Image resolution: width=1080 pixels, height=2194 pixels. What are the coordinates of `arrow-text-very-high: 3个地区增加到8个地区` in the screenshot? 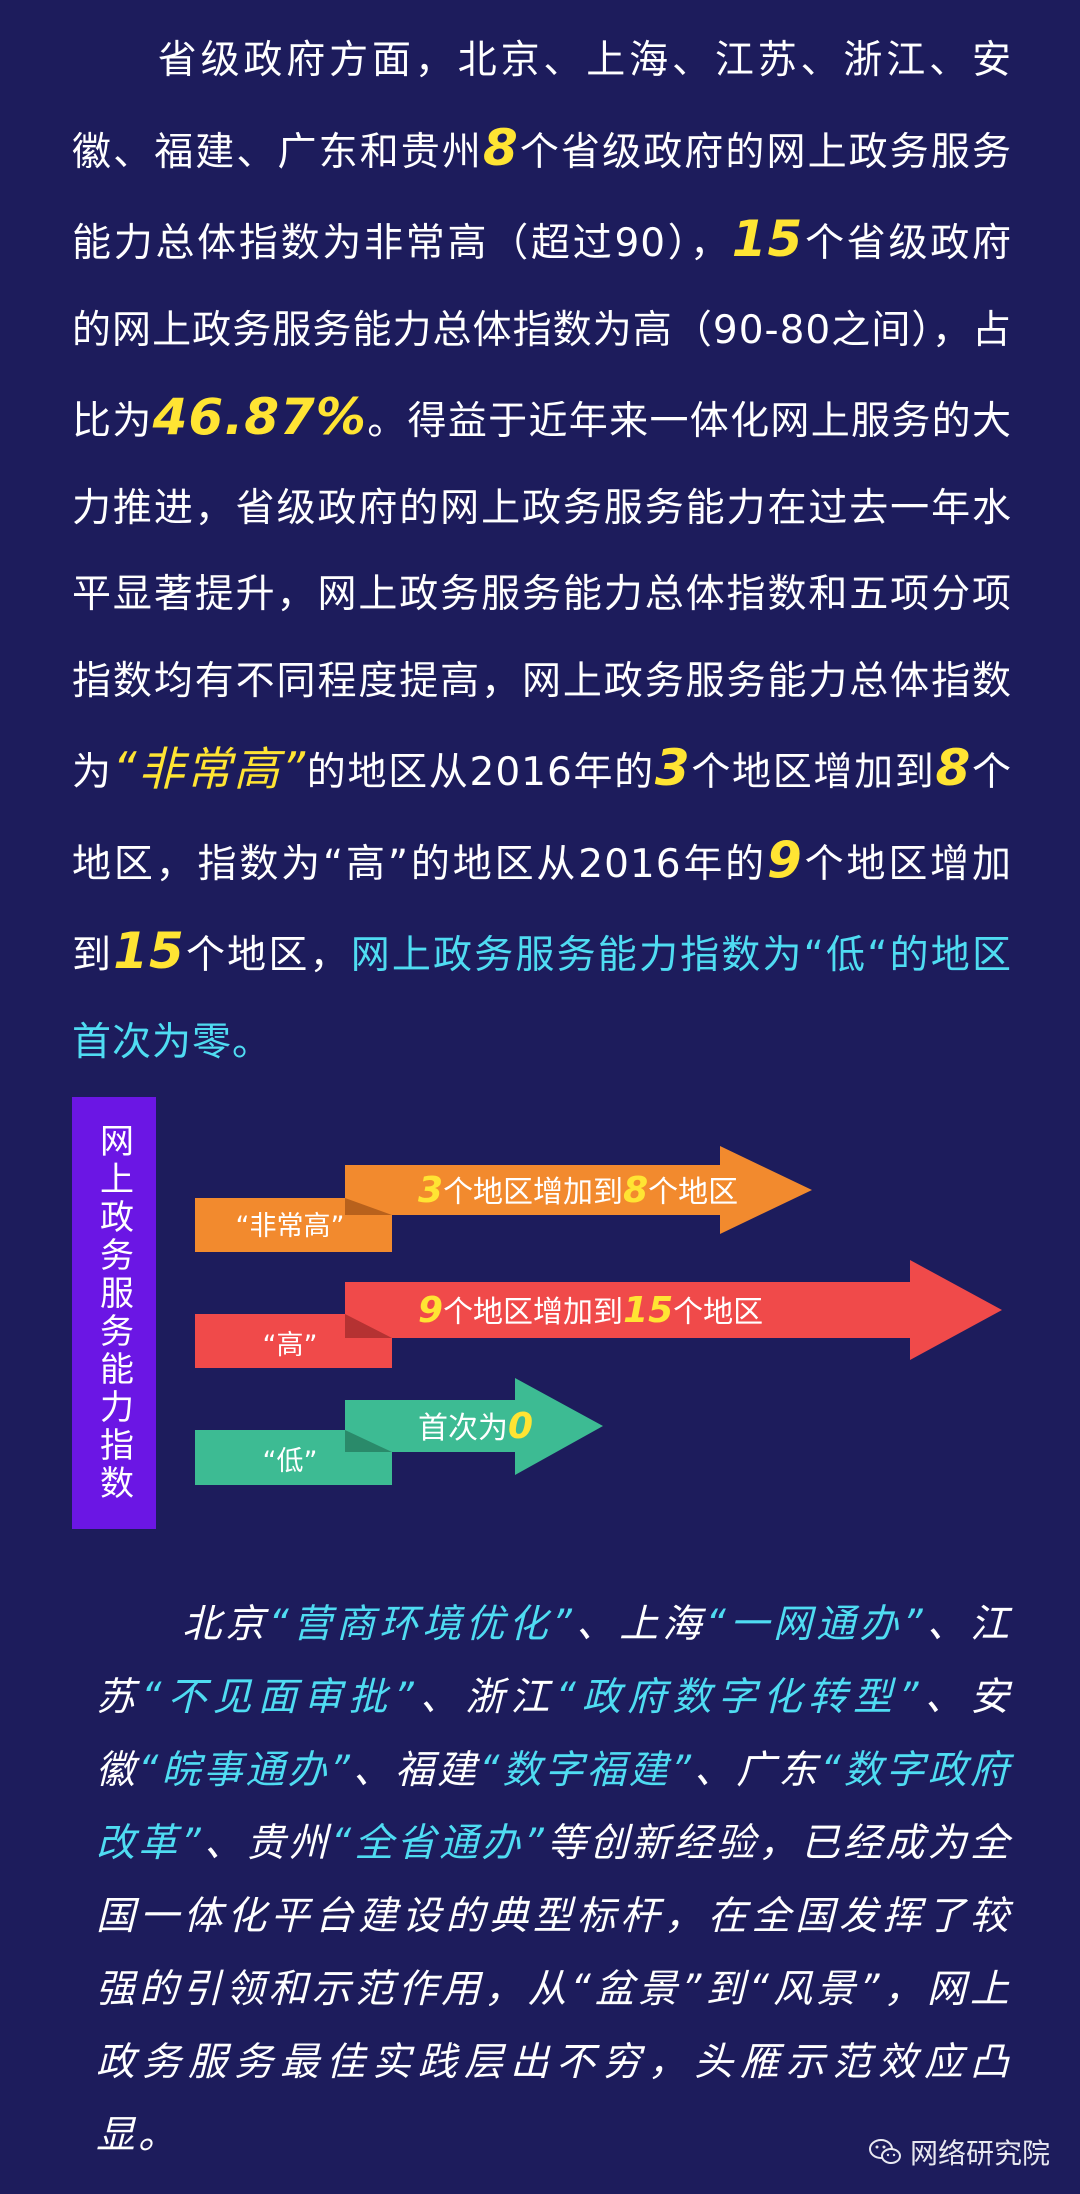 It's located at (578, 1190).